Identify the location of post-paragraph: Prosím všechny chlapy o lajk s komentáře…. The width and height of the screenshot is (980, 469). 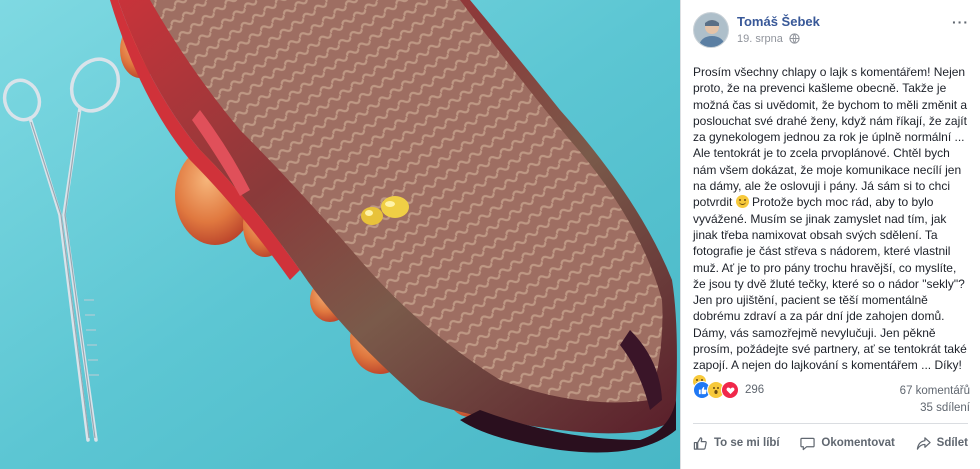
(832, 137).